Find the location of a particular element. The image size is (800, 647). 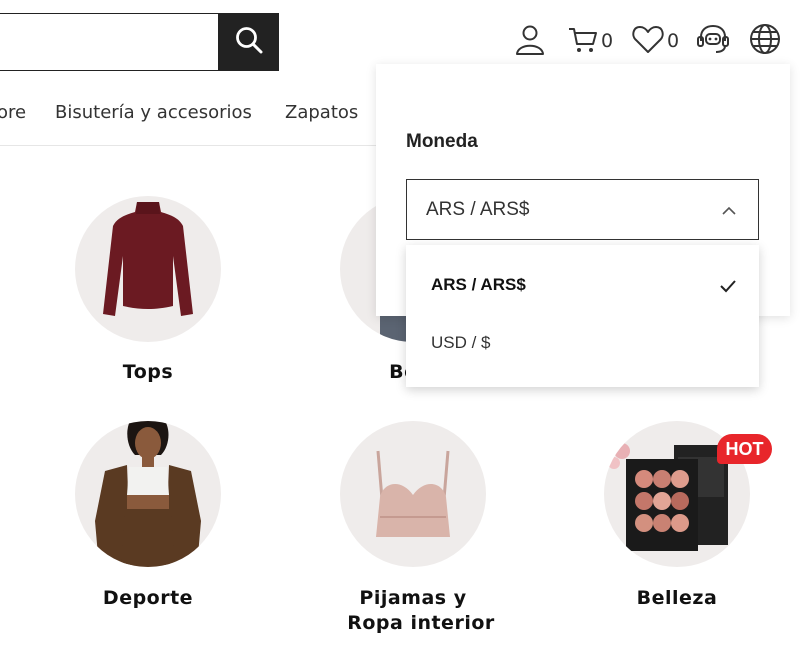

search-box is located at coordinates (109, 42).